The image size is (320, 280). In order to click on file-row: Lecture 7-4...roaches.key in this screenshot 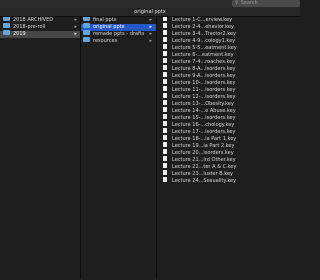, I will do `click(228, 62)`.